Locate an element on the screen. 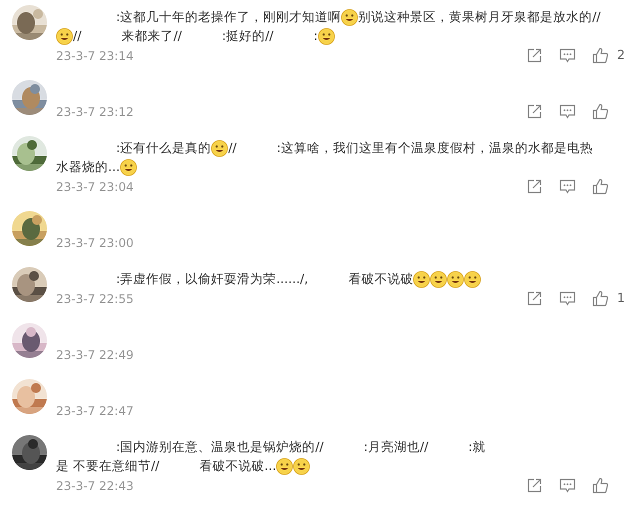 The height and width of the screenshot is (510, 635). comment-text: 是 不要在意细节// is located at coordinates (108, 466).